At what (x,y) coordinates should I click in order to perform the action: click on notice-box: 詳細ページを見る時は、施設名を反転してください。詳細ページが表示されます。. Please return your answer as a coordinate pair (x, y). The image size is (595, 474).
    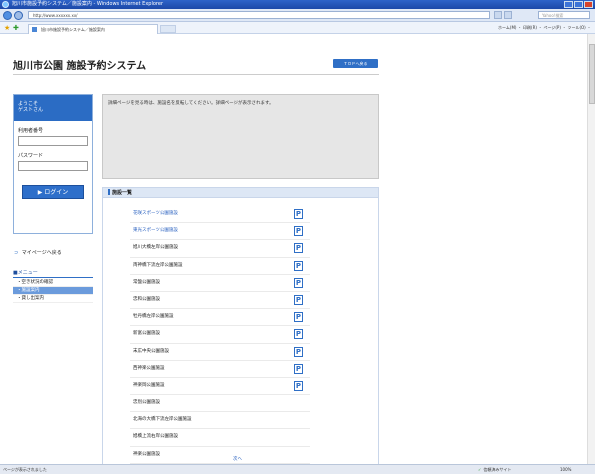
    Looking at the image, I should click on (240, 136).